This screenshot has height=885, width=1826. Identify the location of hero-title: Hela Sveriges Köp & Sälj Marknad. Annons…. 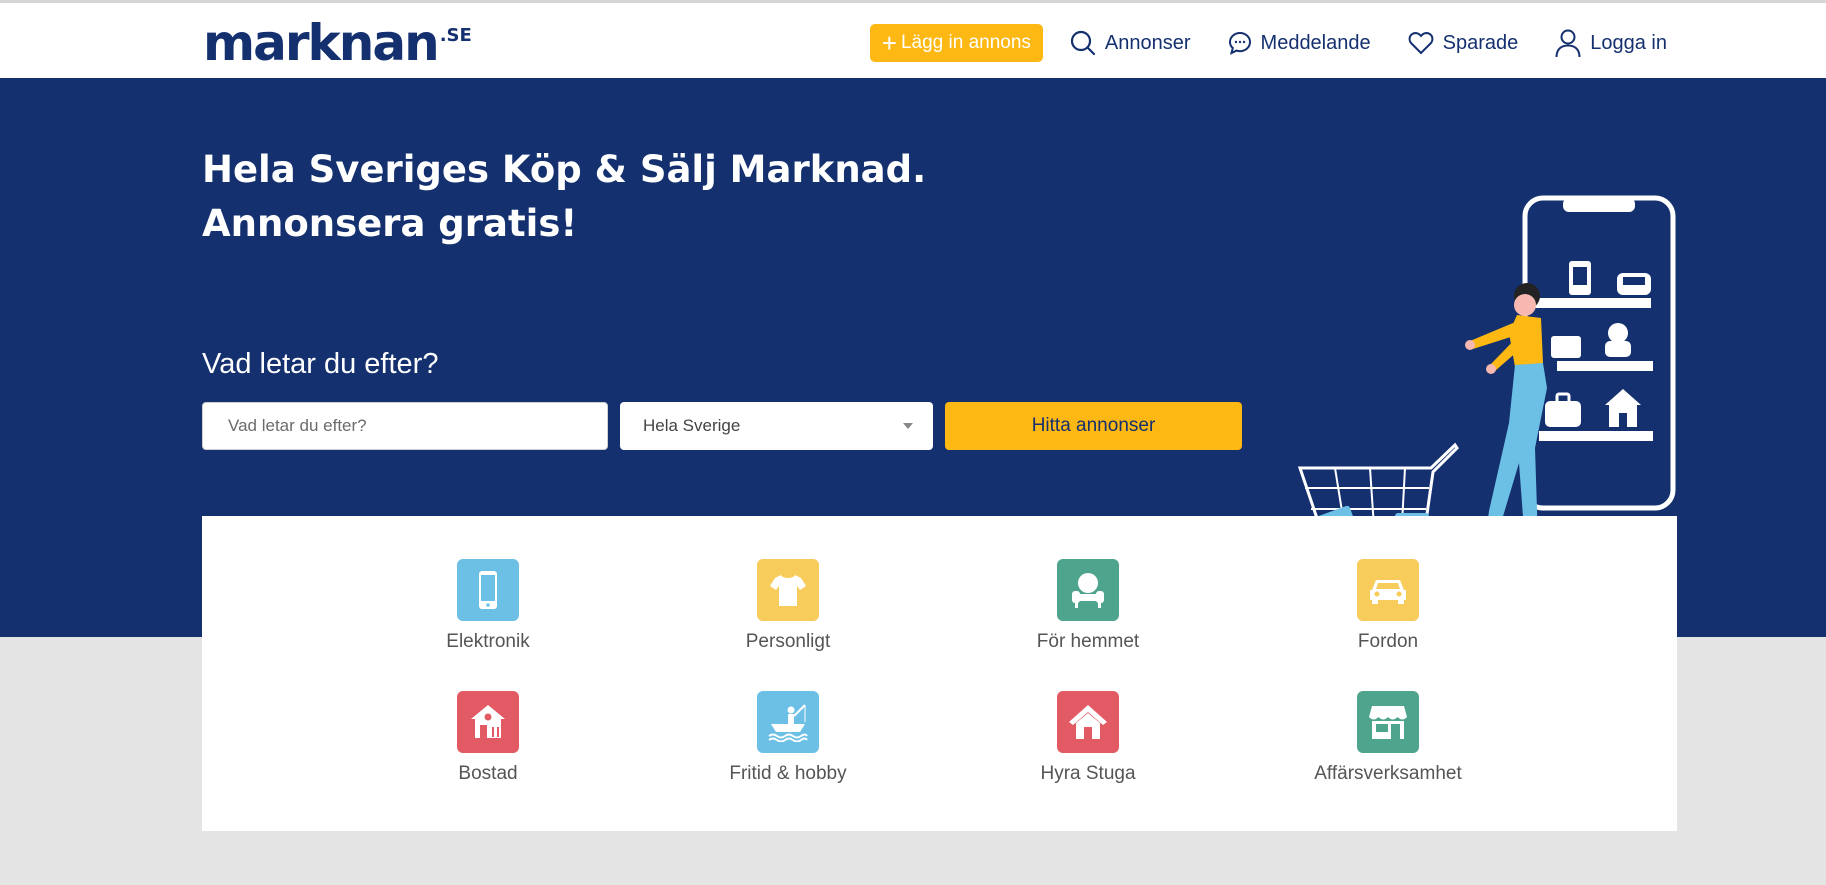
(564, 197).